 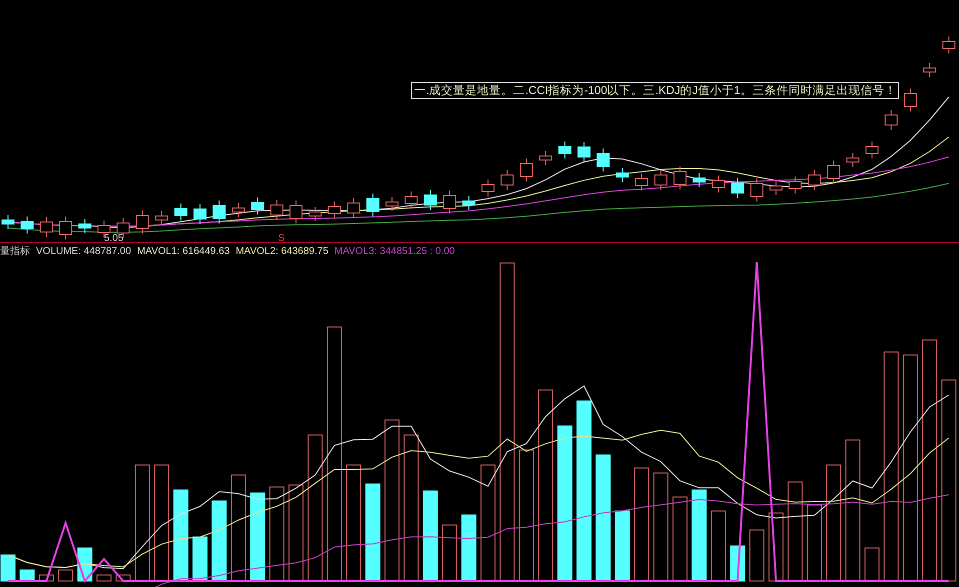 What do you see at coordinates (655, 90) in the screenshot?
I see `condition-note: 一.成交量是地量。二.CCI指标为-100以下。三.KDJ的J值小于1。三条件同时满足出现信号！` at bounding box center [655, 90].